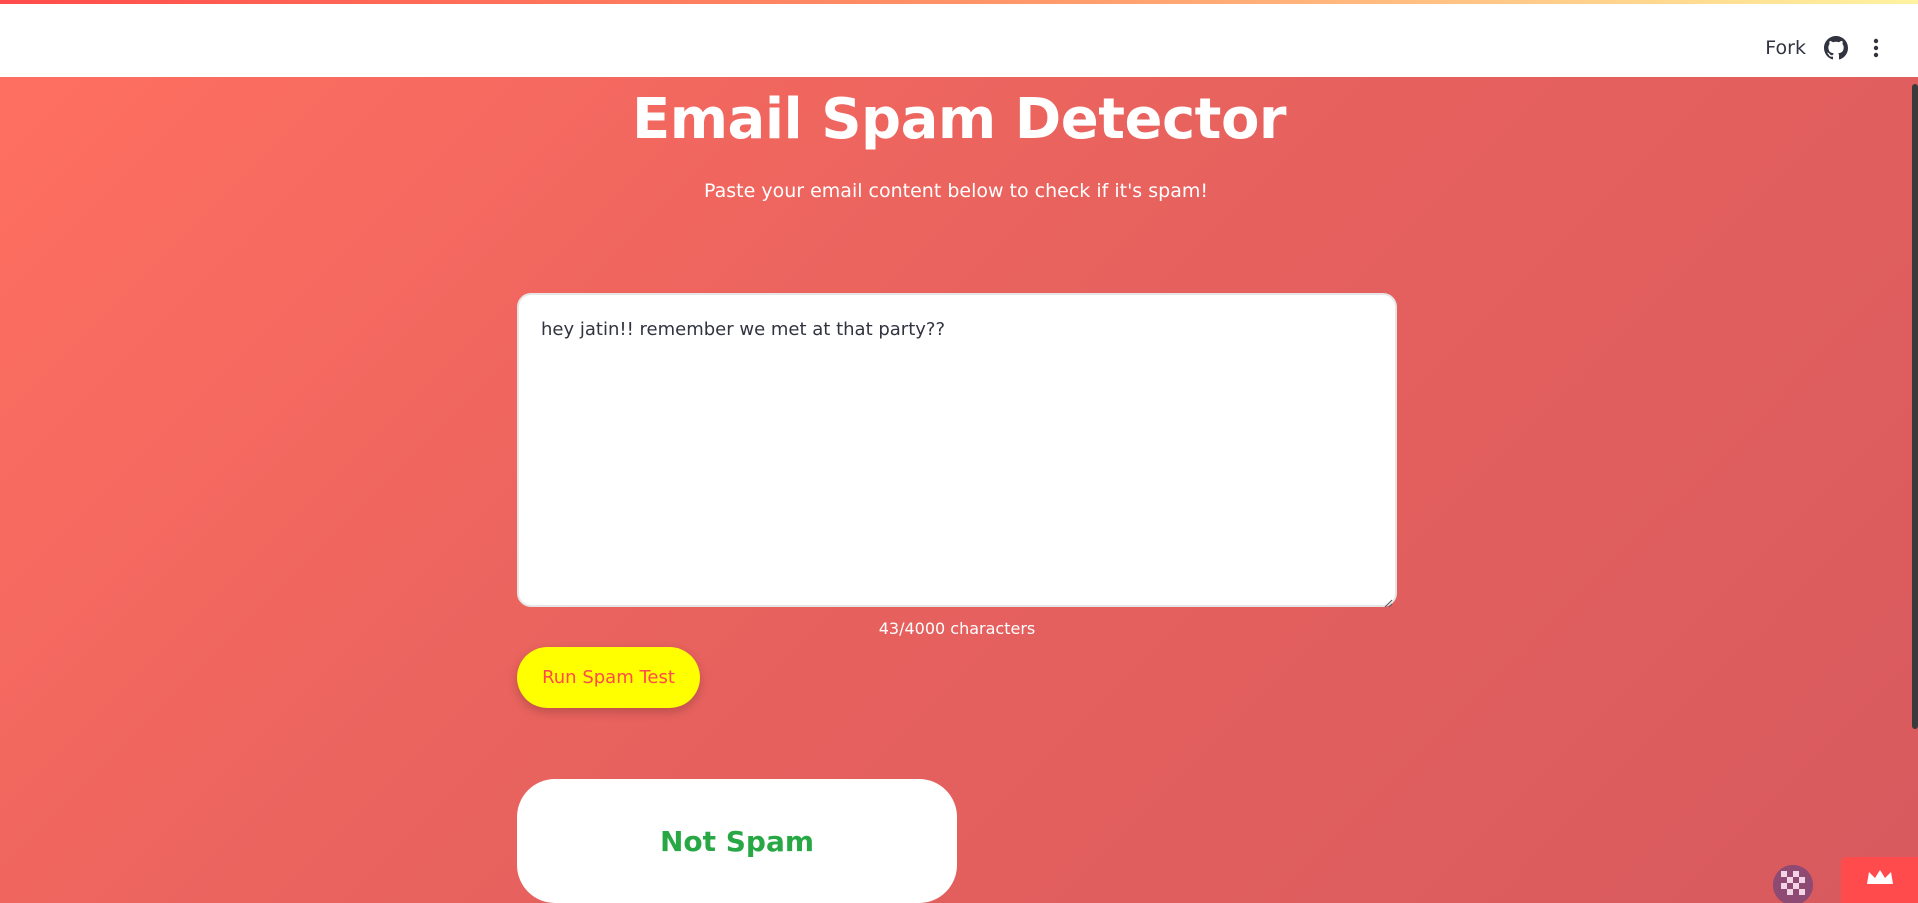 The width and height of the screenshot is (1918, 903). I want to click on crown-icon, so click(1880, 880).